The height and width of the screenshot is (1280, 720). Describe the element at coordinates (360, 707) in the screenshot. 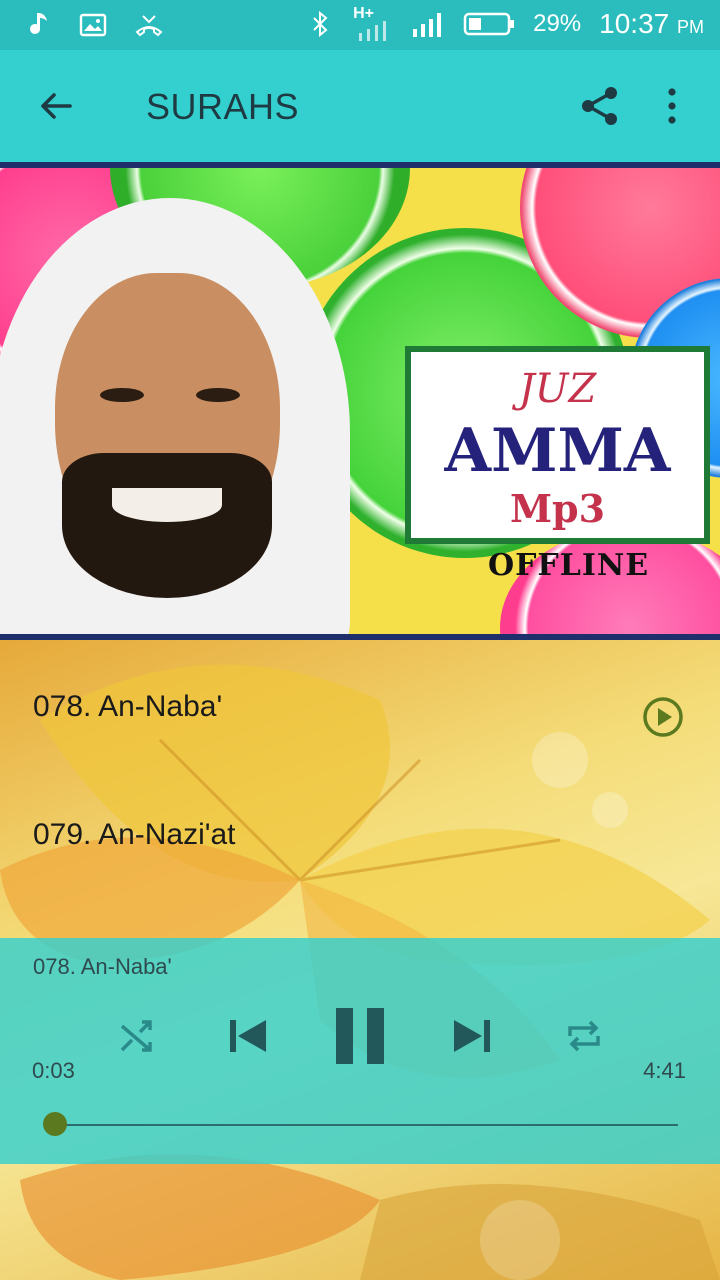

I see `list-item: 078. An-Naba'` at that location.